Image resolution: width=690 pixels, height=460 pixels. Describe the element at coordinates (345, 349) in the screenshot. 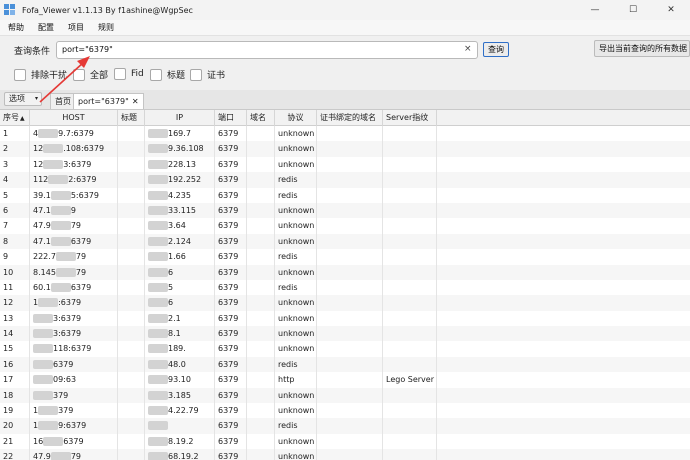

I see `table-row: 15 118:6379 189. 6379 unknown` at that location.